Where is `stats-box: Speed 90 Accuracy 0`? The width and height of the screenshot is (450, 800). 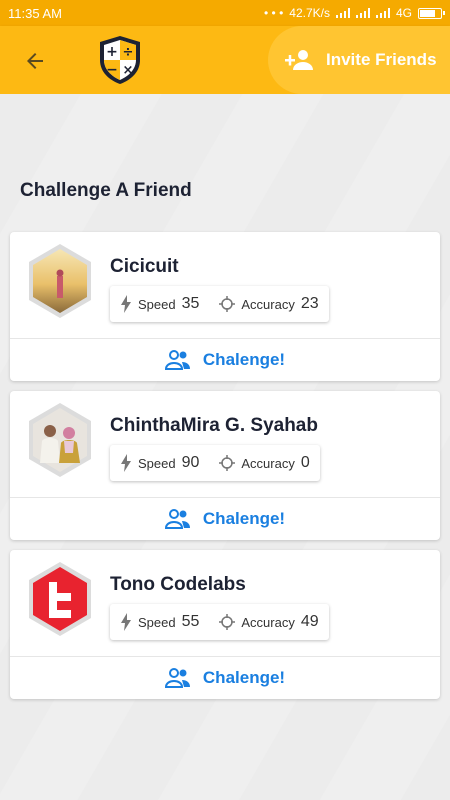
stats-box: Speed 90 Accuracy 0 is located at coordinates (215, 463).